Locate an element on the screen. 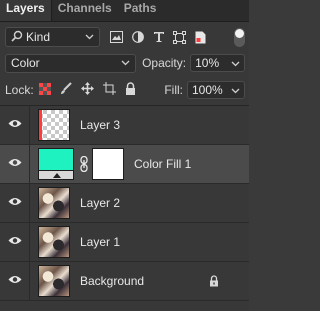  layer-row-color-fill-1: Color Fill 1 is located at coordinates (124, 164).